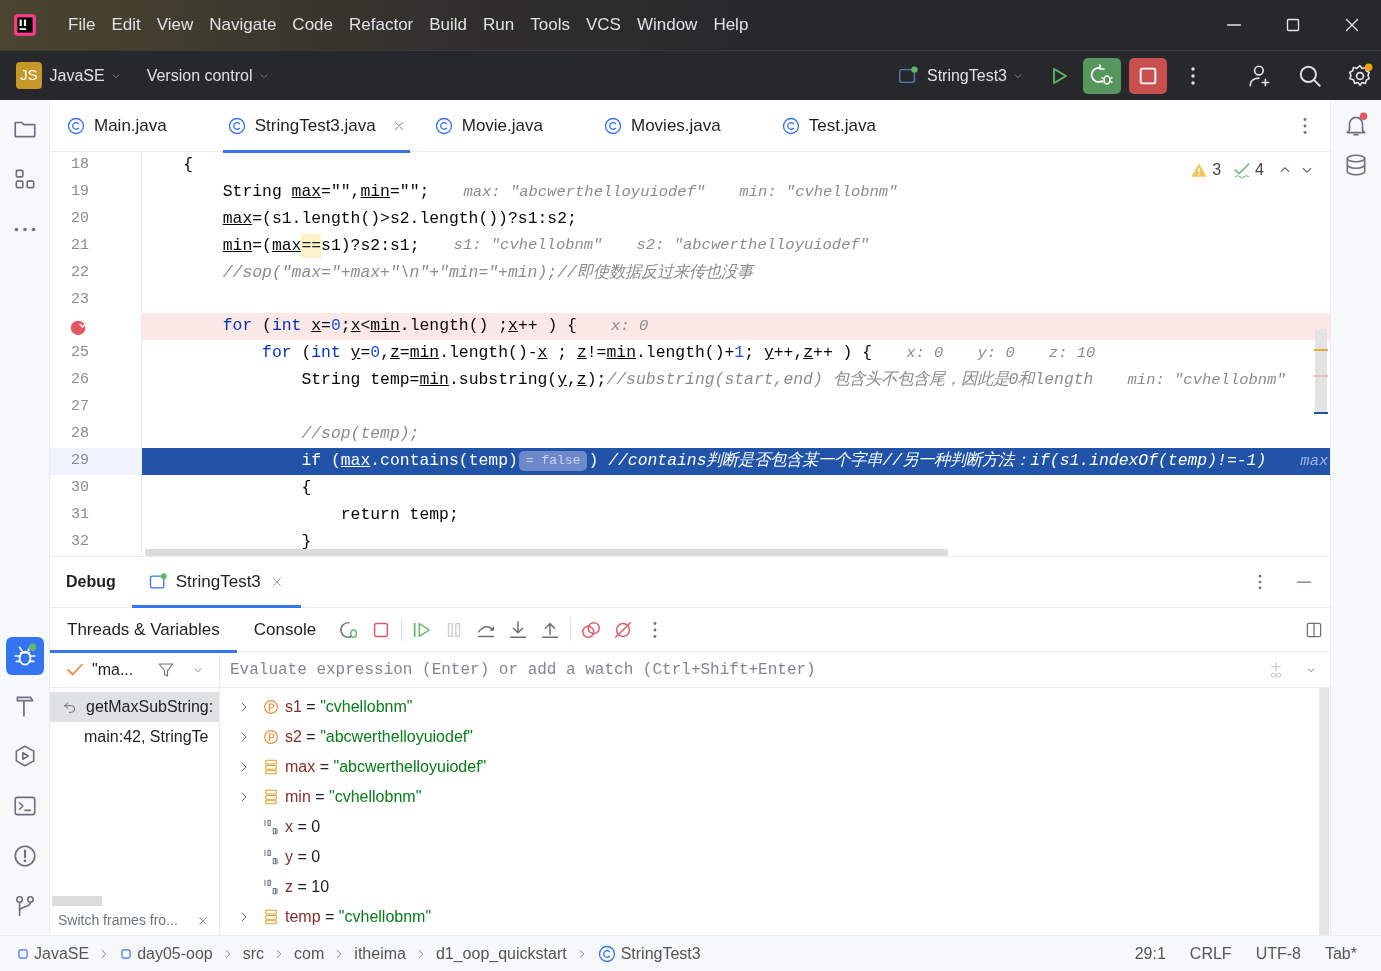 This screenshot has height=971, width=1381. What do you see at coordinates (1150, 953) in the screenshot?
I see `caret-position: 29:1` at bounding box center [1150, 953].